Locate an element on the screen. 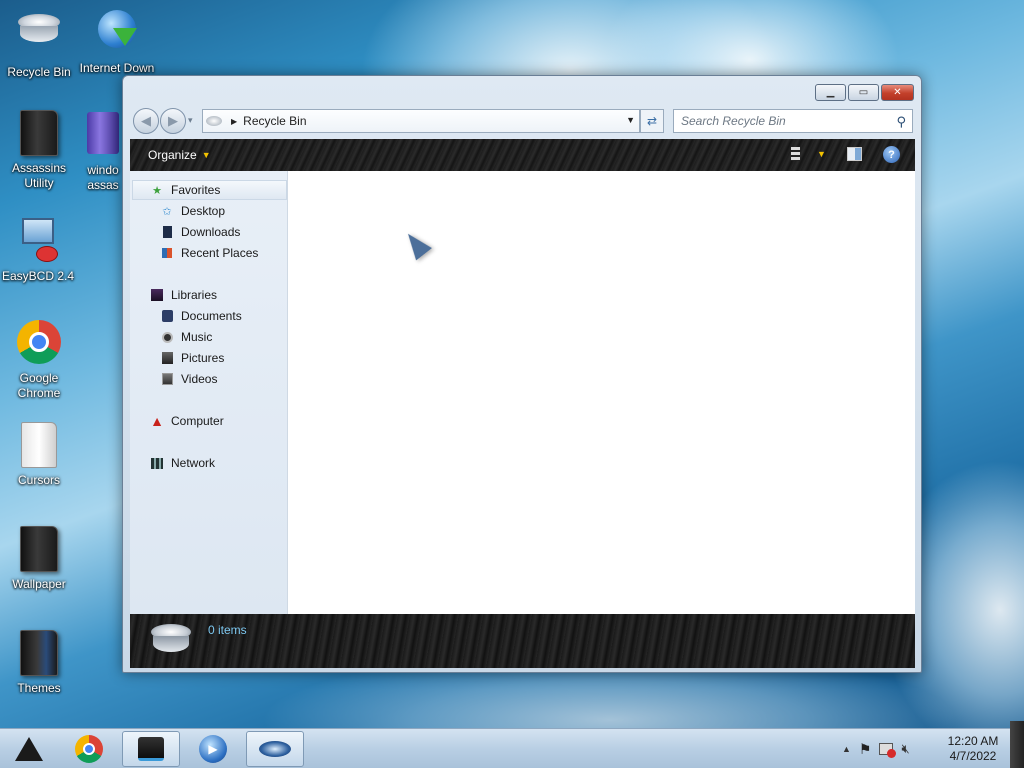 Image resolution: width=1024 pixels, height=768 pixels. minimize-icon: ▁ is located at coordinates (830, 92).